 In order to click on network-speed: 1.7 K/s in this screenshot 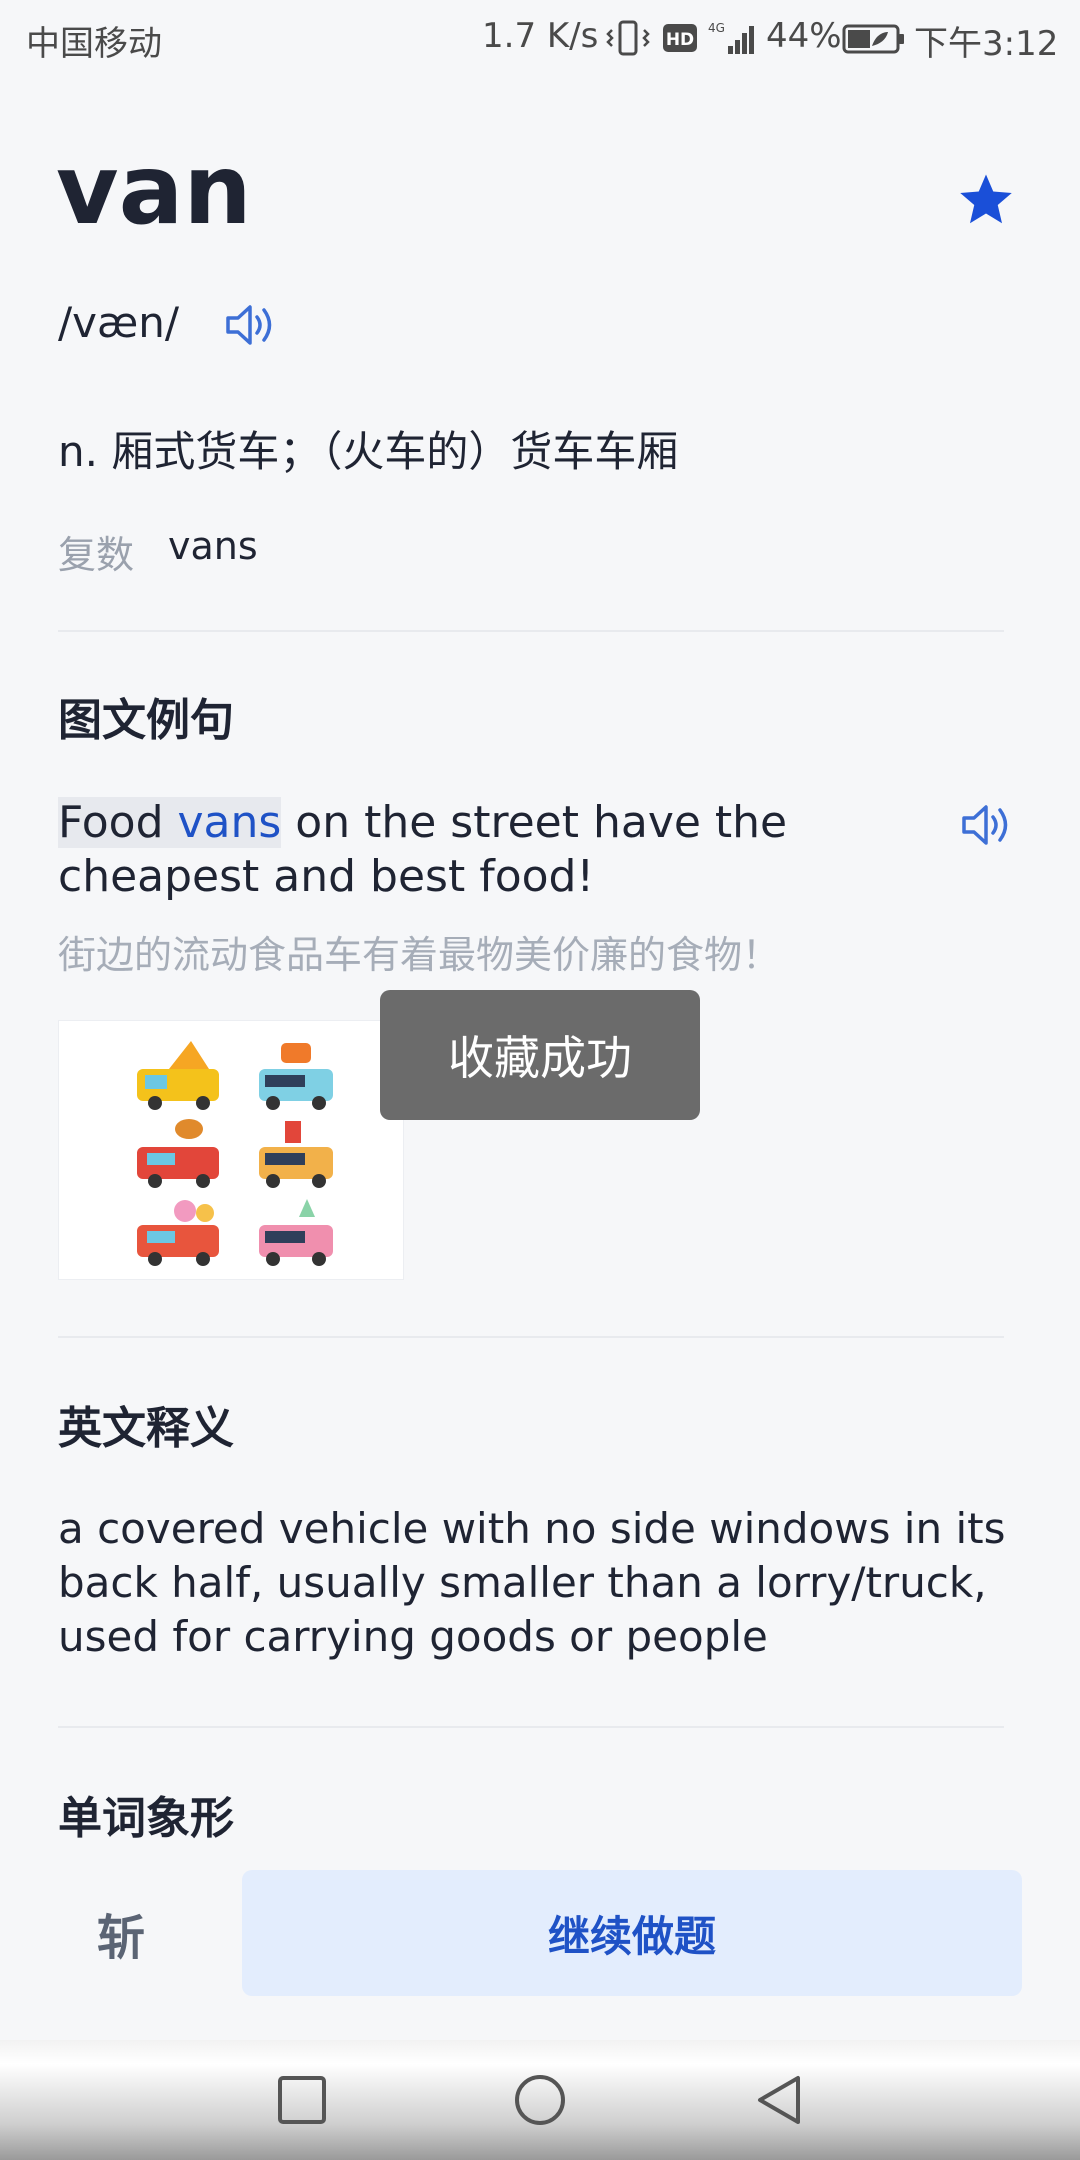, I will do `click(540, 36)`.